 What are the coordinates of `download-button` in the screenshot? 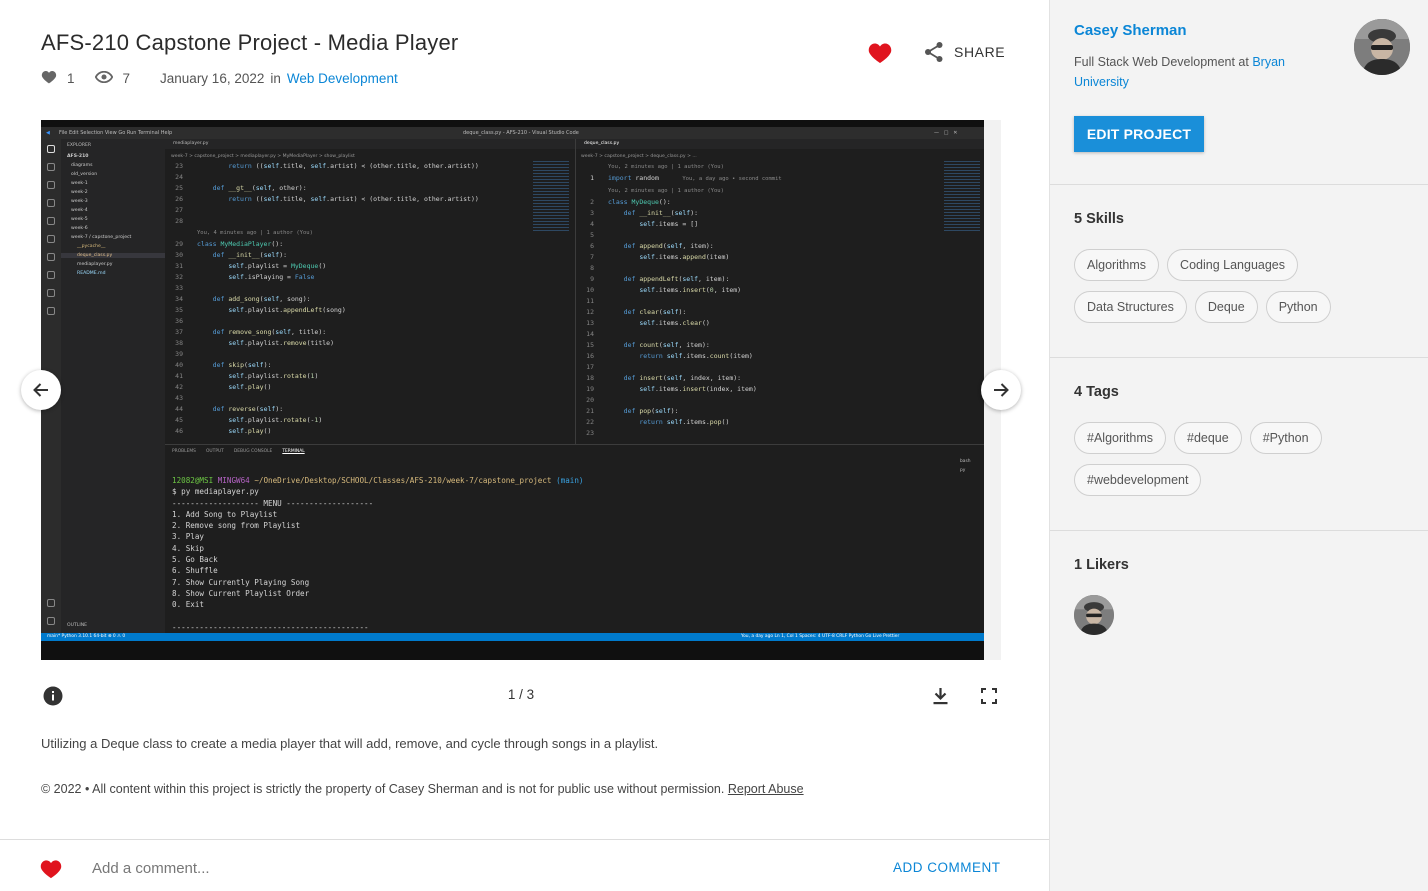 It's located at (940, 696).